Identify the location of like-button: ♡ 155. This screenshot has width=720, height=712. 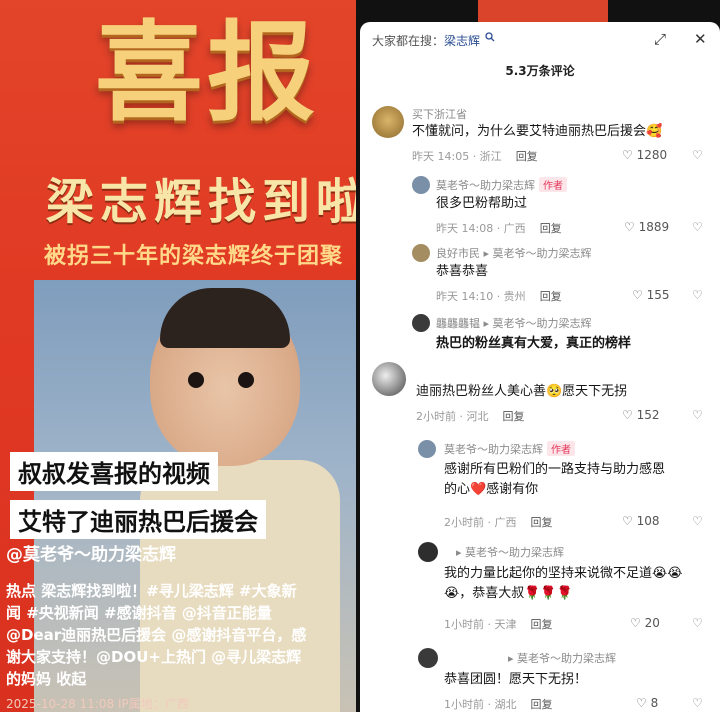
(650, 295).